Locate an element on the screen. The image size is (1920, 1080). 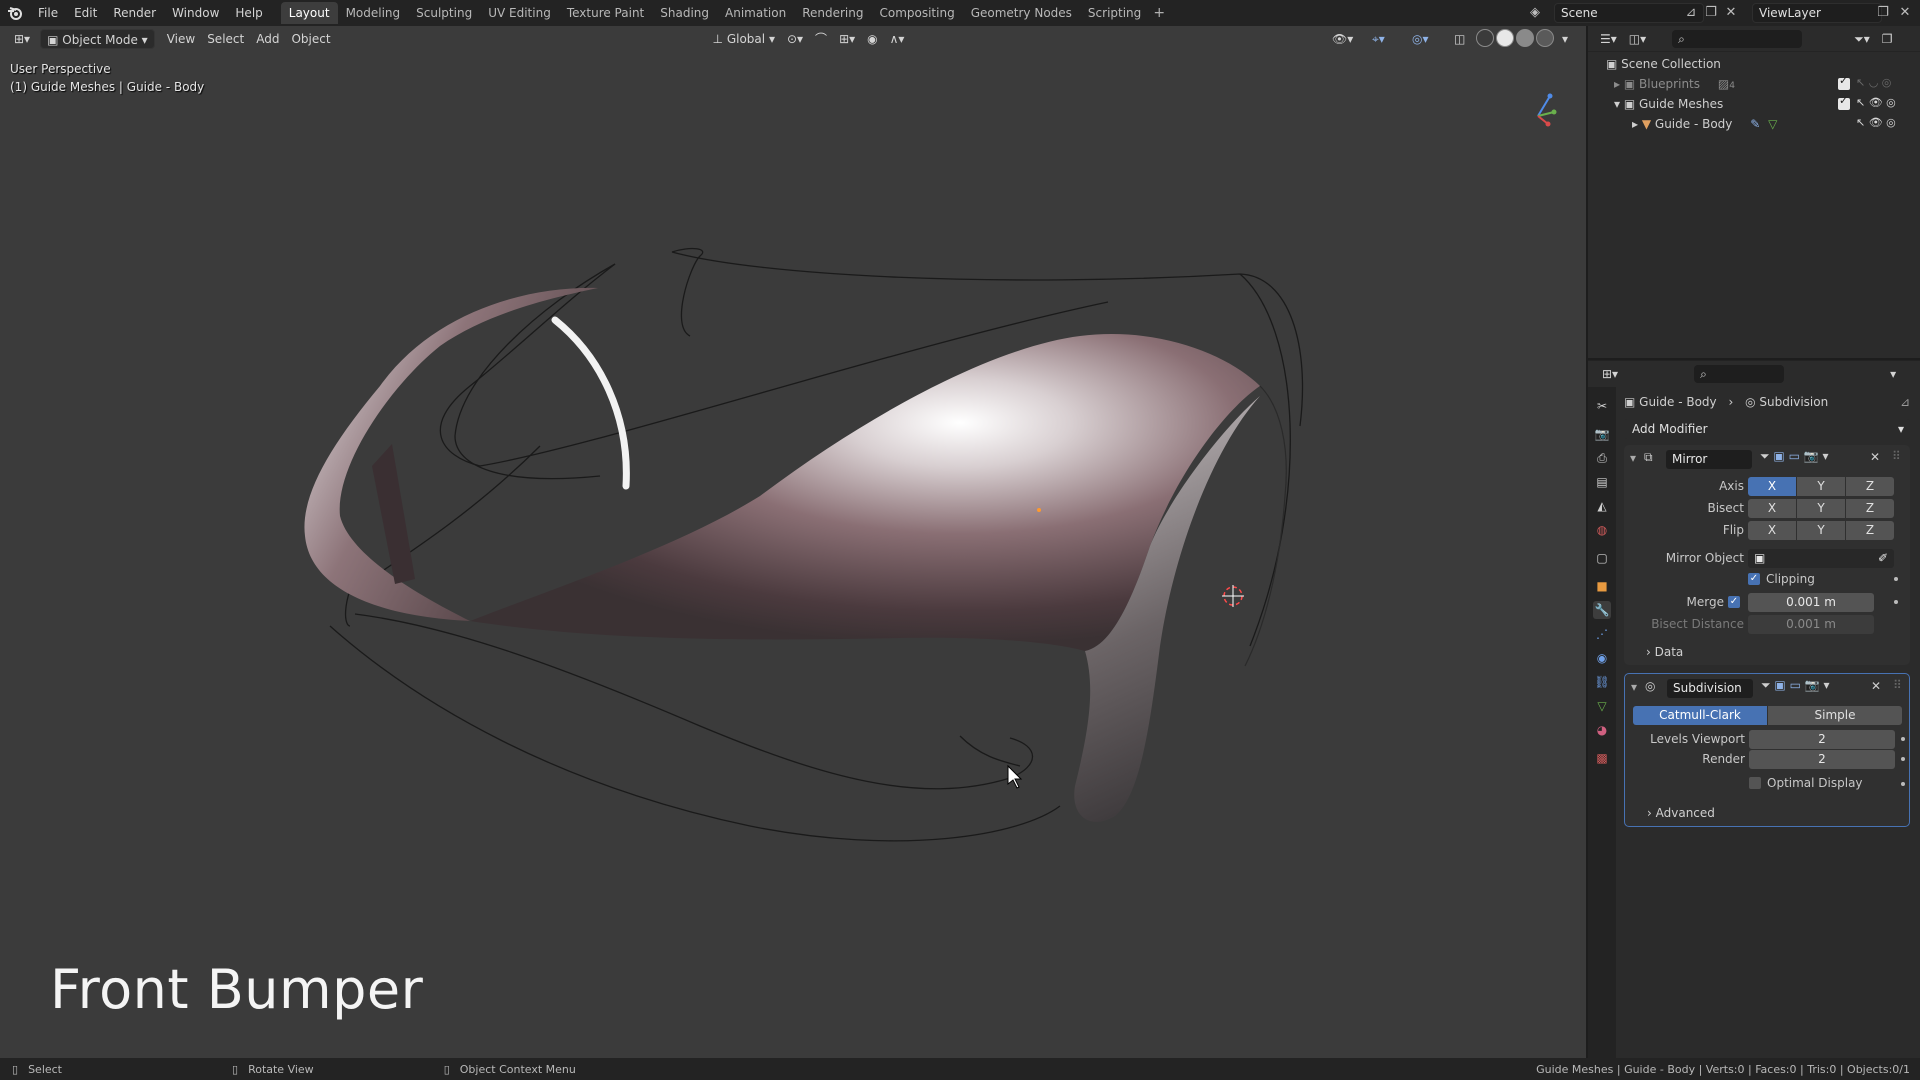
subdivision-toggle-icons: ⏷ ▣ ▭ 📷 ▾ is located at coordinates (1795, 685).